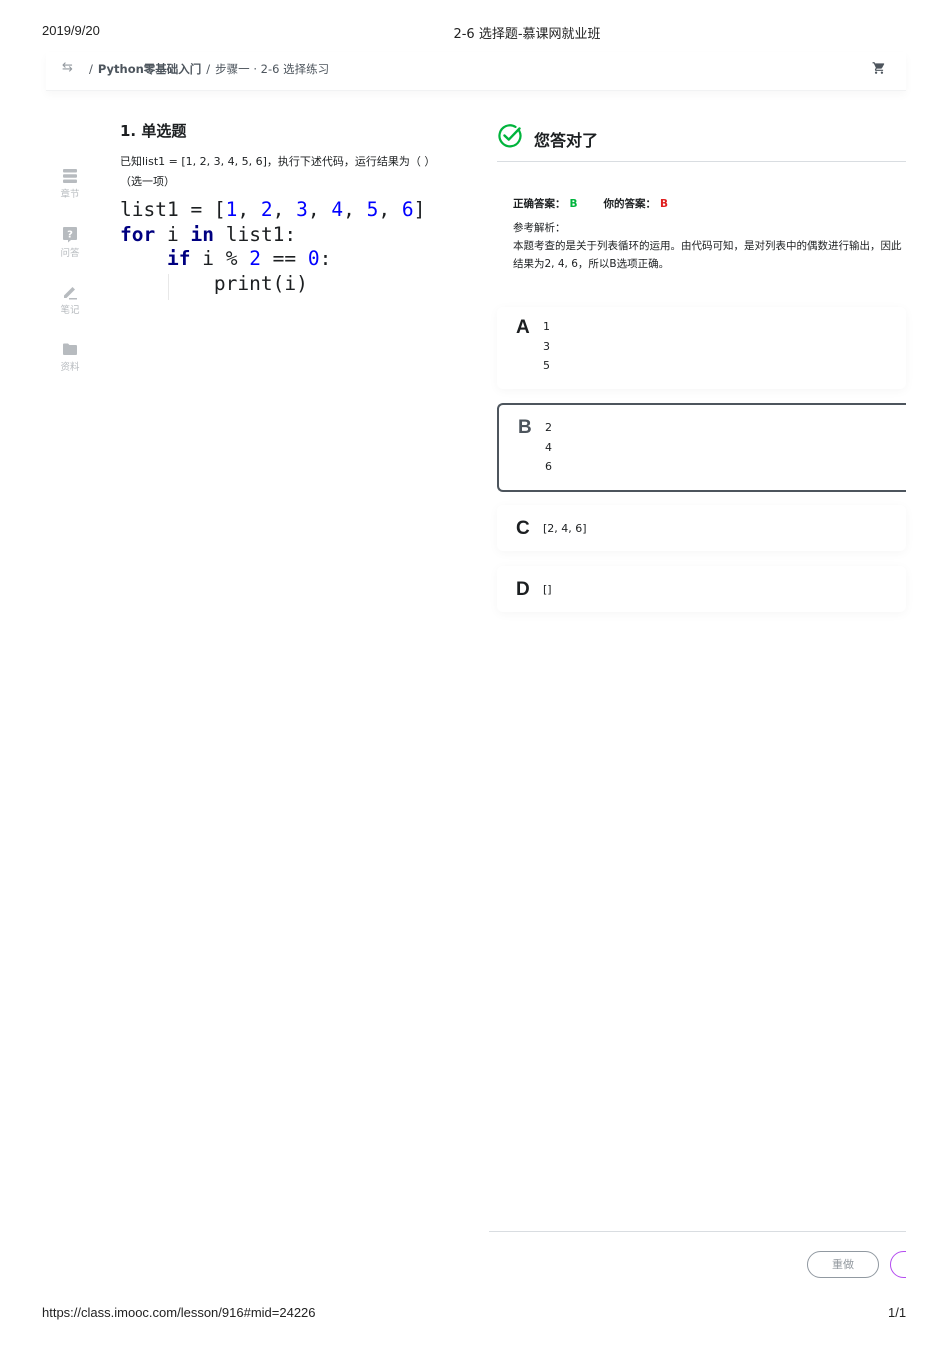  I want to click on option-line: 4, so click(548, 447).